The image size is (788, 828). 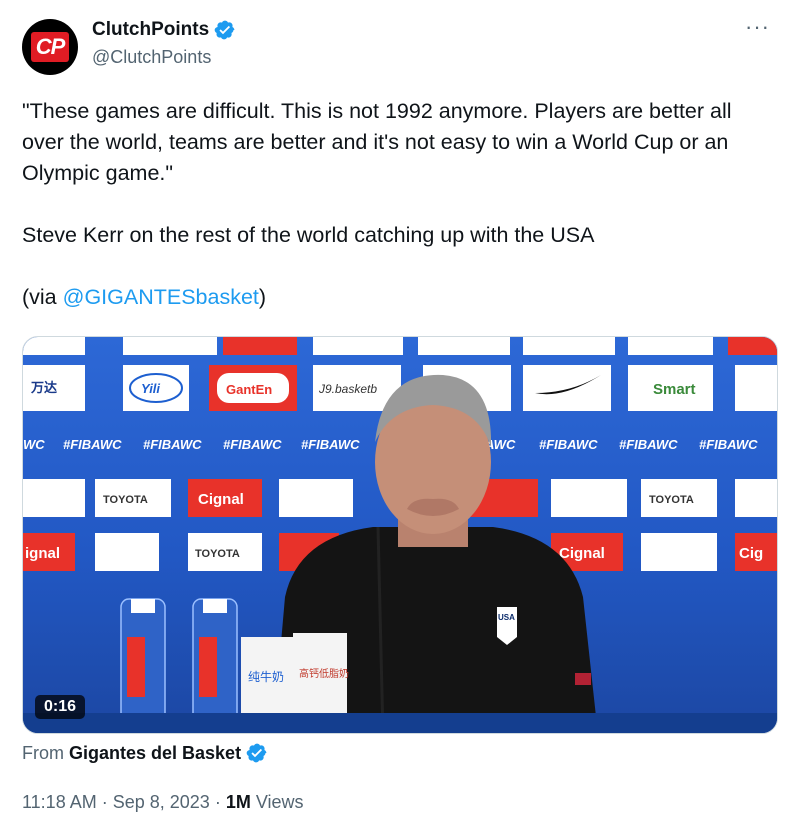 I want to click on from-label: From, so click(x=43, y=752).